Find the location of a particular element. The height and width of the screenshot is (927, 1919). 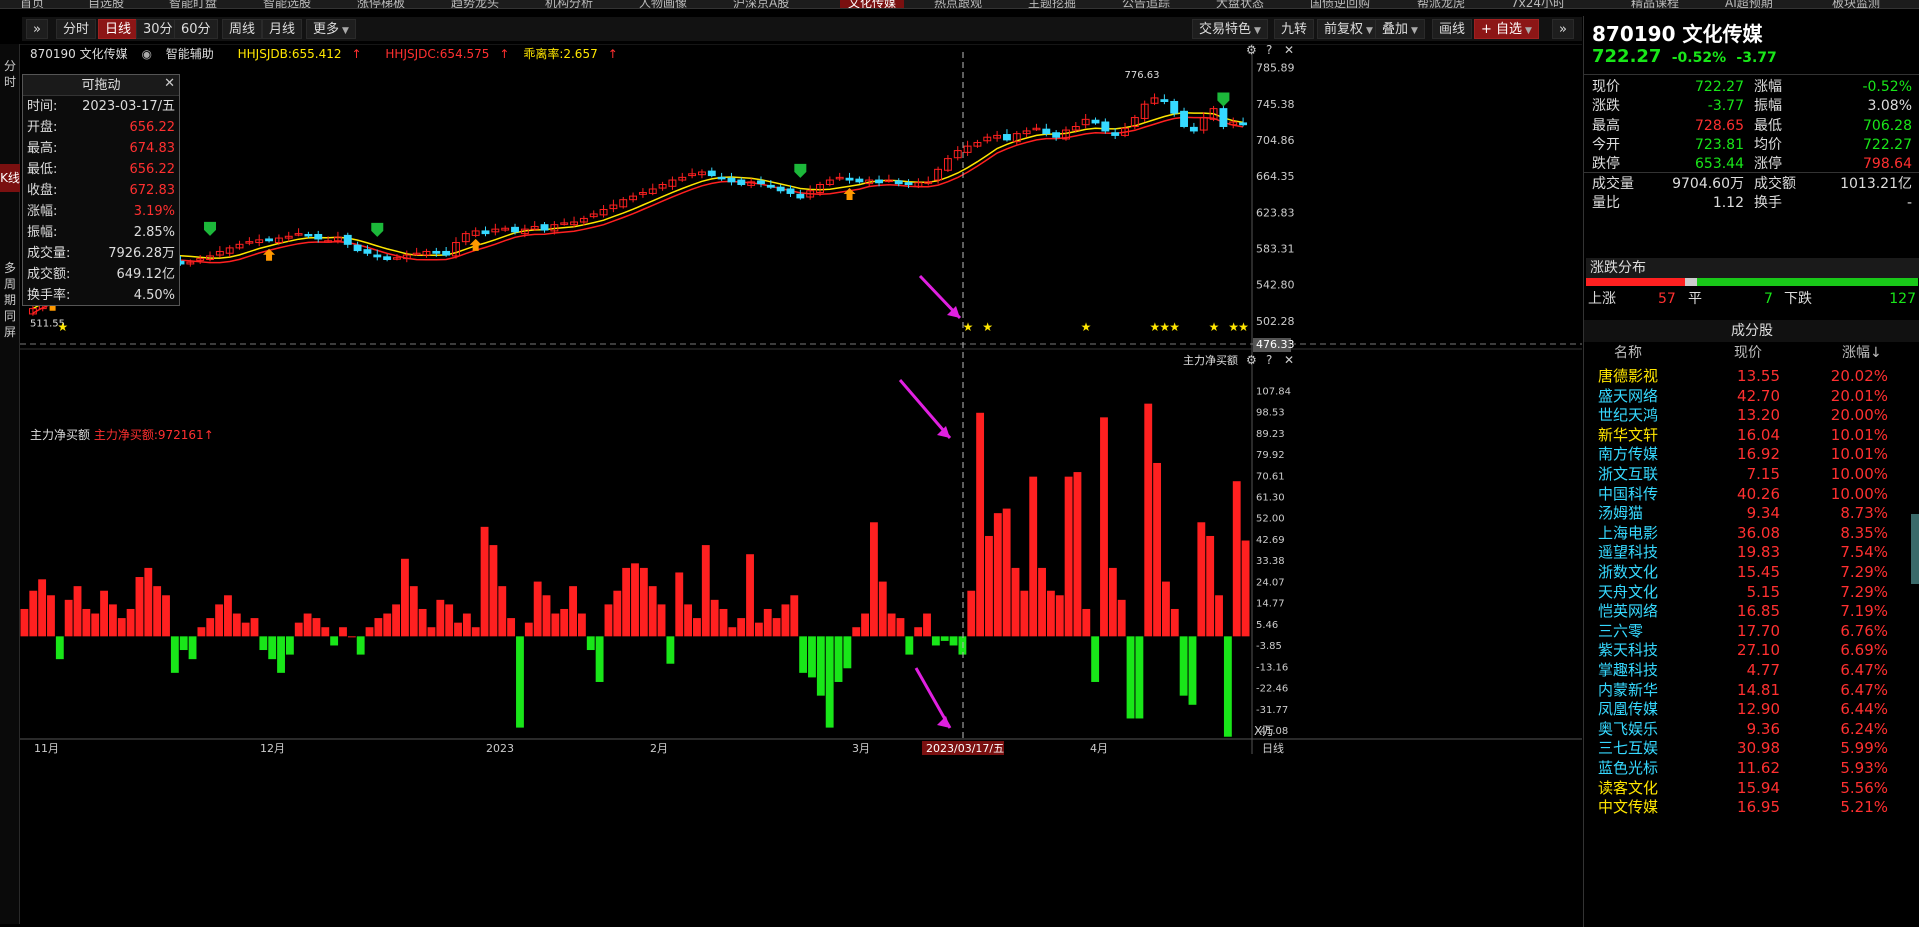

period-button: 月线 is located at coordinates (282, 29).